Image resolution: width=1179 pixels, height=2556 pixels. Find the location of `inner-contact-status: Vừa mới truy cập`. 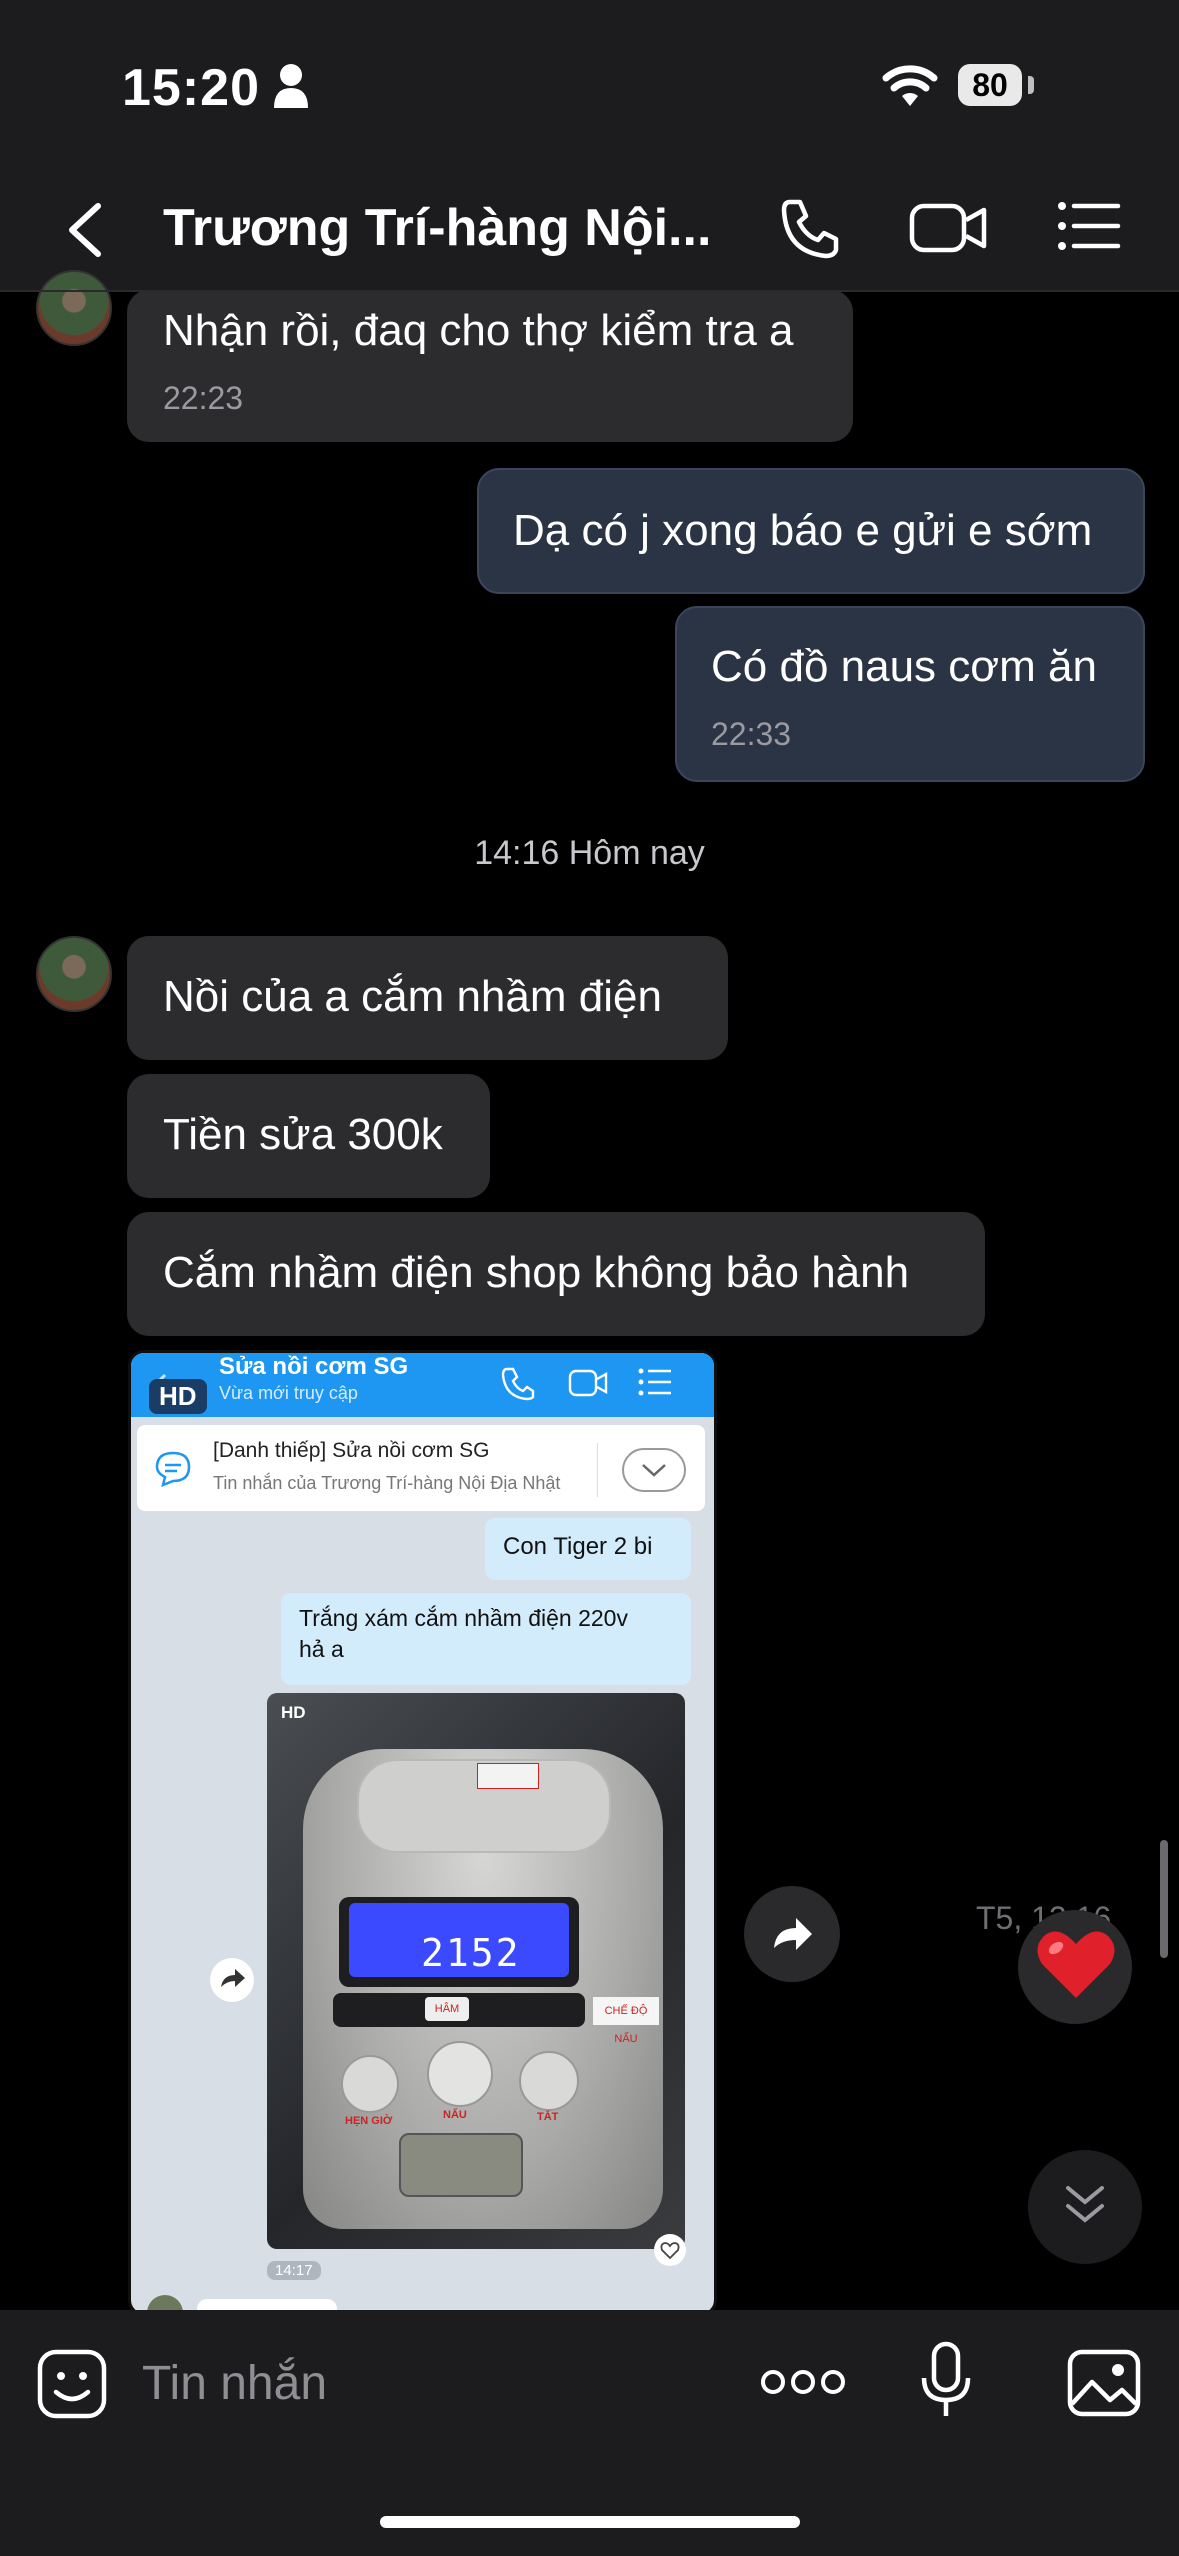

inner-contact-status: Vừa mới truy cập is located at coordinates (288, 1393).